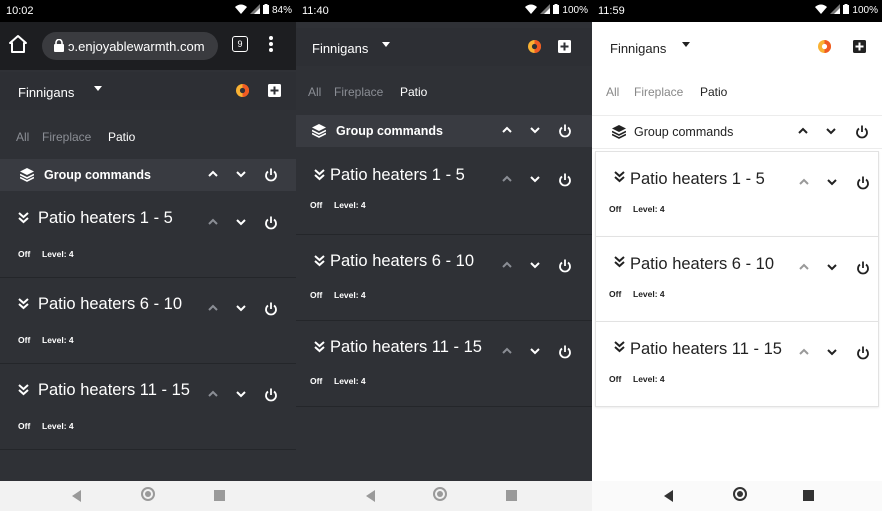  Describe the element at coordinates (18, 44) in the screenshot. I see `home-icon` at that location.